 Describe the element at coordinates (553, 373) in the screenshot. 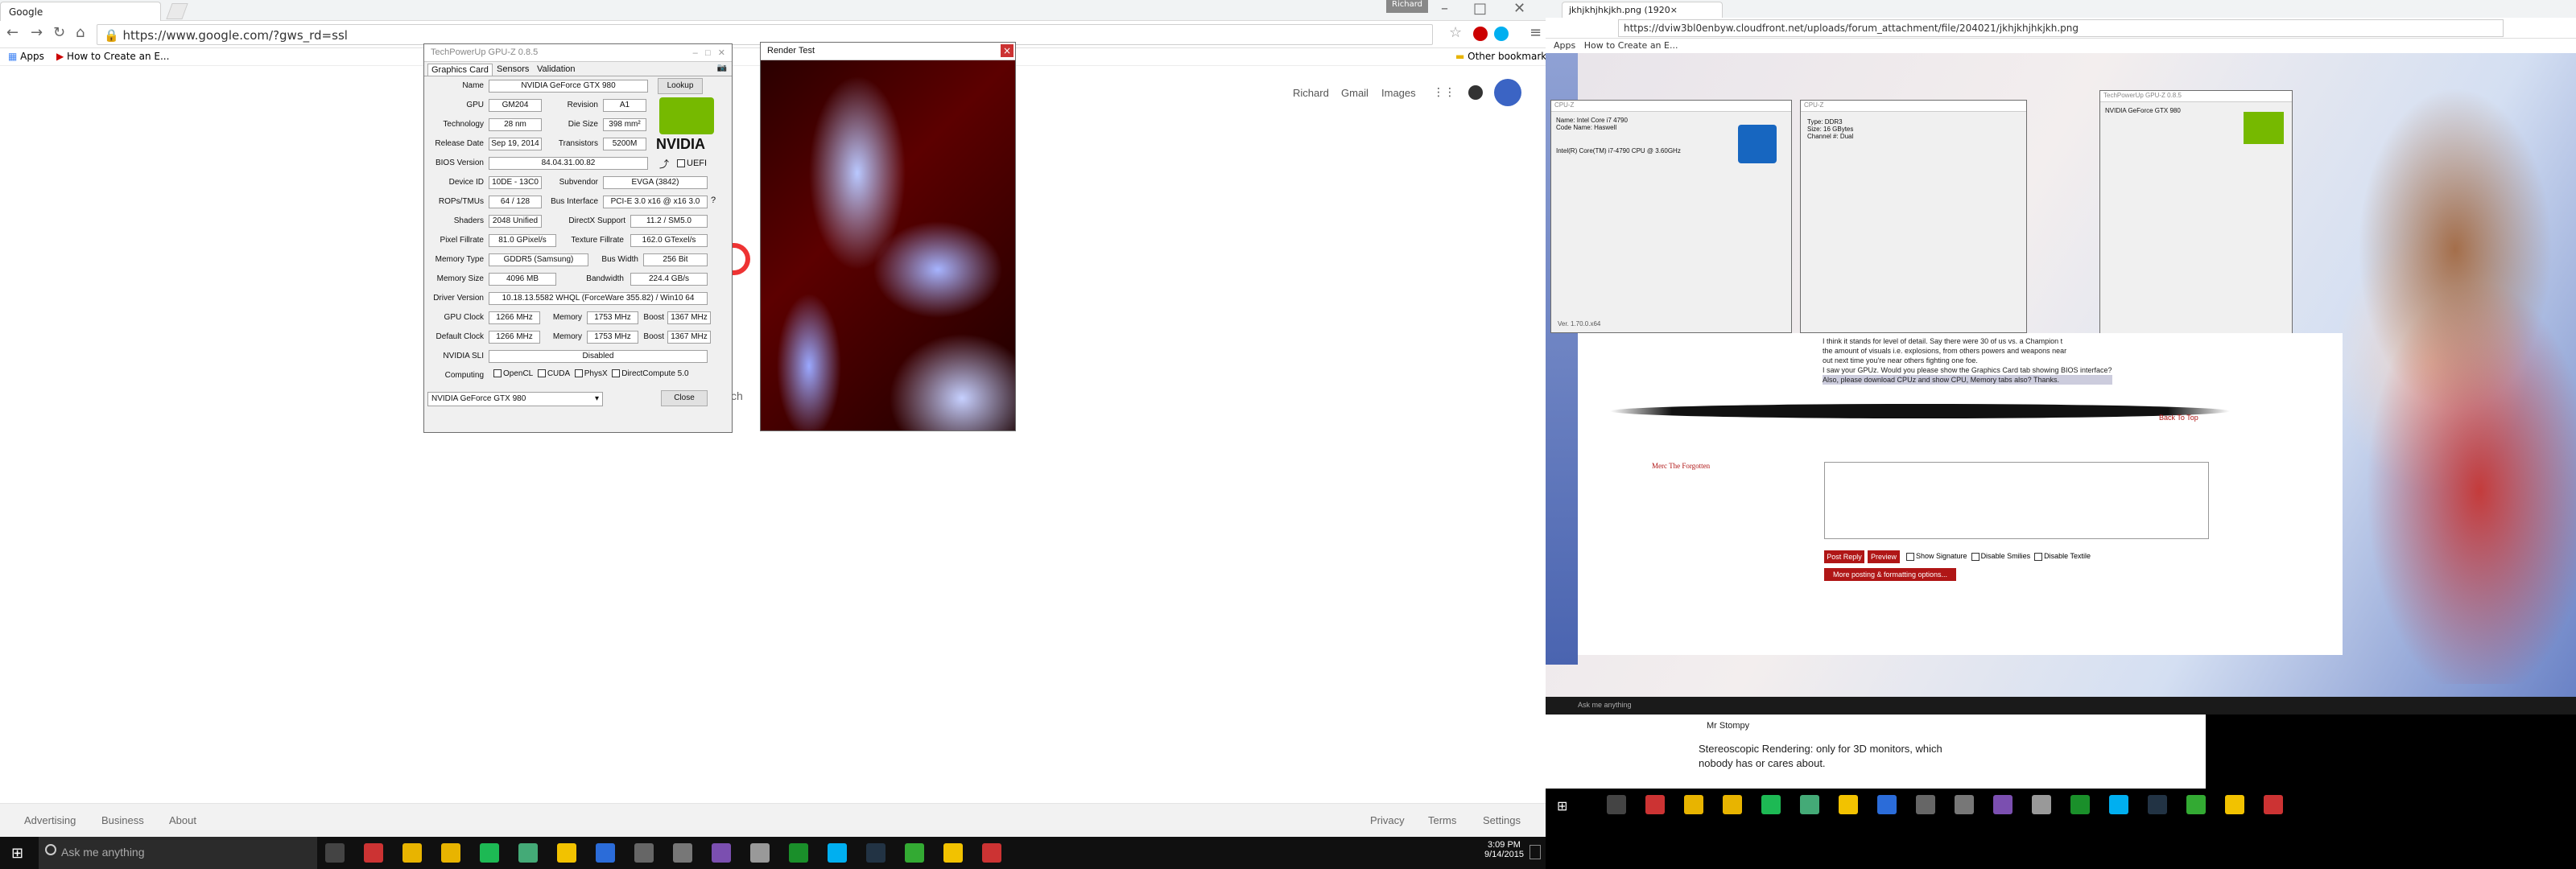

I see `cuda-check: CUDA` at that location.